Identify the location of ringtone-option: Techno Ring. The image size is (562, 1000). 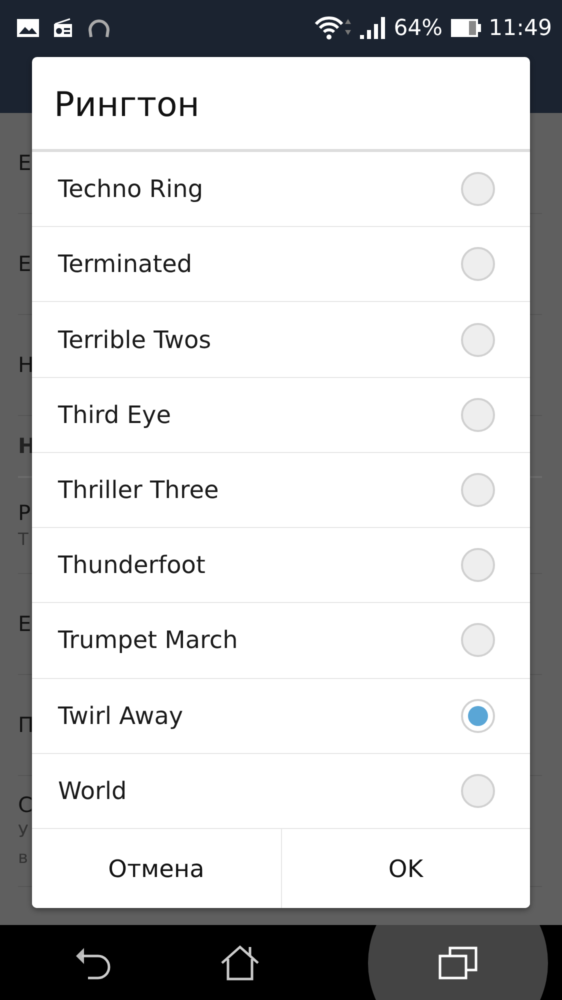
(281, 190).